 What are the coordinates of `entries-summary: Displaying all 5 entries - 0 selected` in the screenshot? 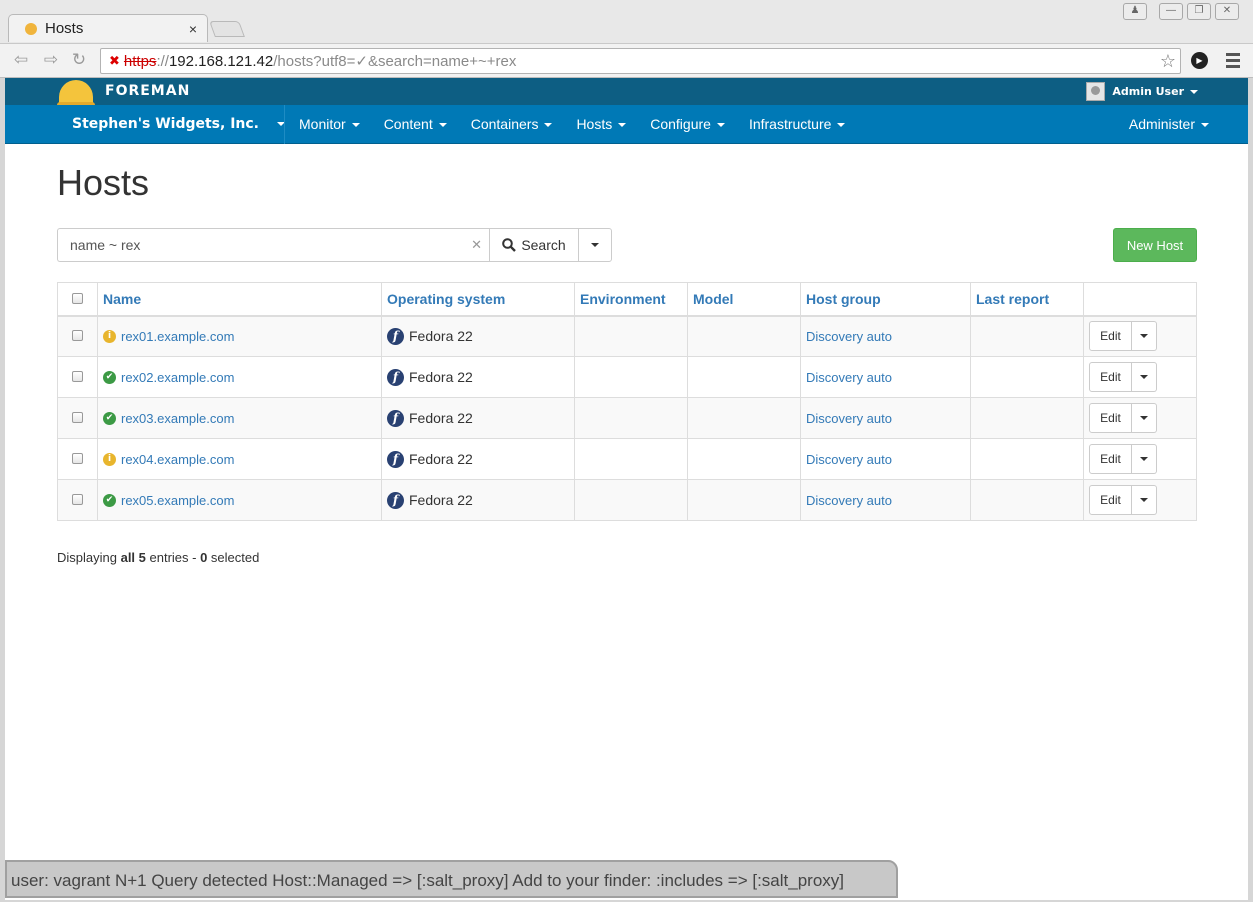 It's located at (158, 557).